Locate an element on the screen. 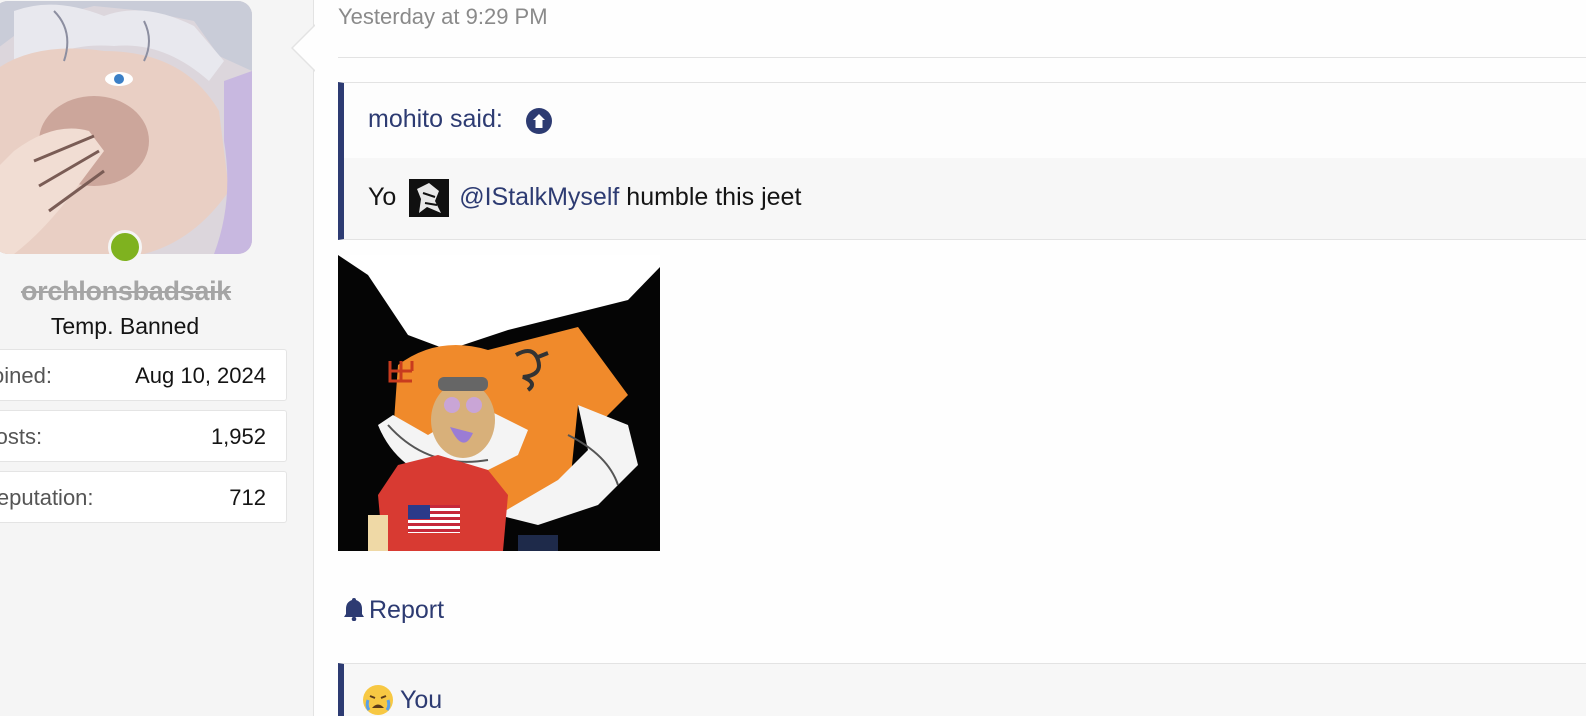 Image resolution: width=1586 pixels, height=716 pixels. report-link: Report is located at coordinates (393, 610).